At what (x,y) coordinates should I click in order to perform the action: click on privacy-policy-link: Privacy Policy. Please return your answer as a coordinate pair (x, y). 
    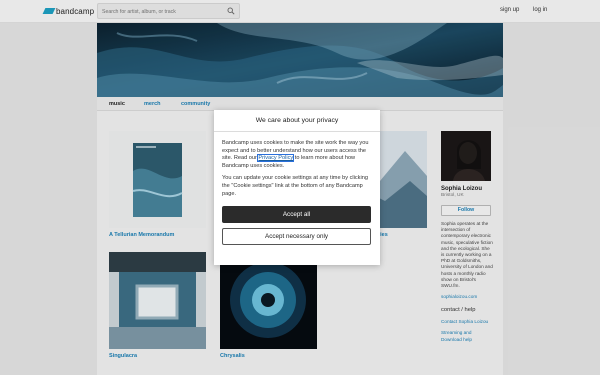
    Looking at the image, I should click on (276, 158).